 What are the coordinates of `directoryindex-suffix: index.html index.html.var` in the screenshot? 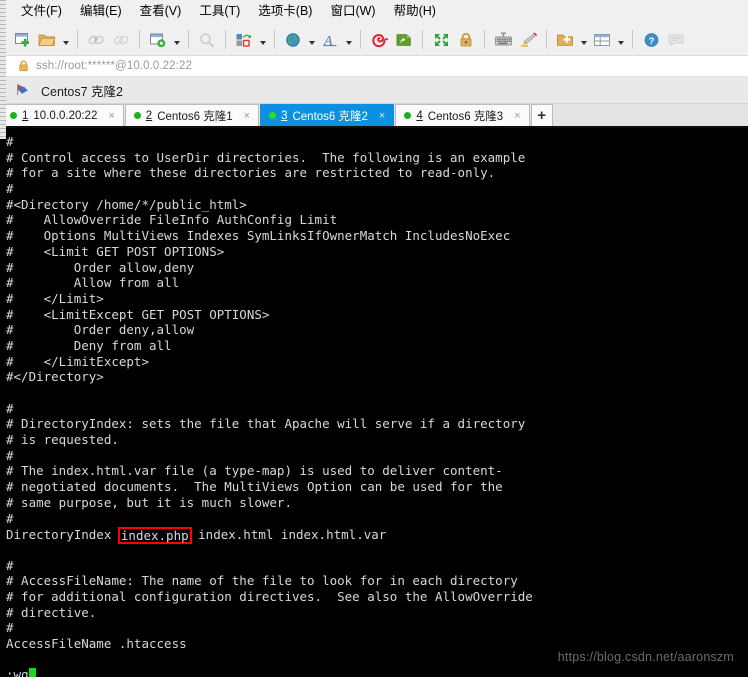 It's located at (288, 535).